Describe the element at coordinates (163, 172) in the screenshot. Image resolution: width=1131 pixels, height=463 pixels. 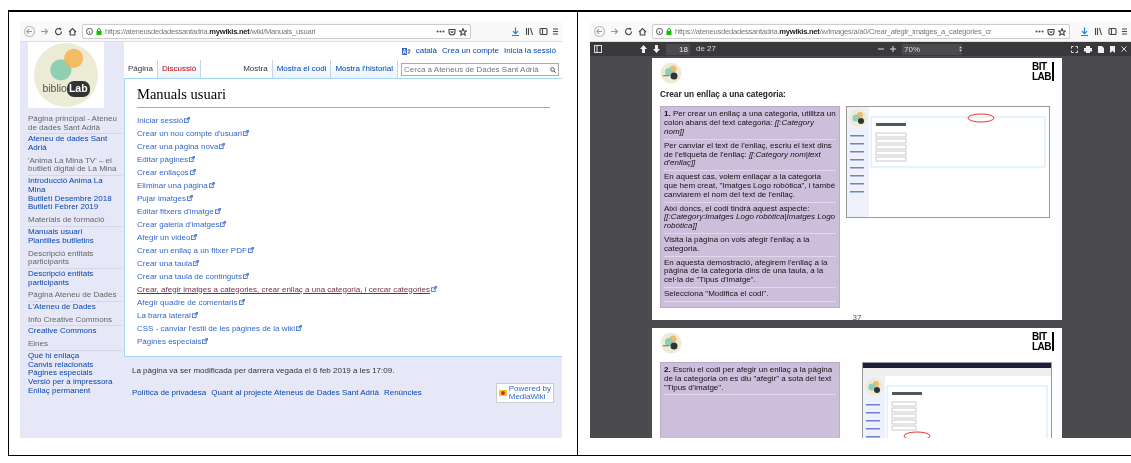
I see `page-link: Crear enllaços` at that location.